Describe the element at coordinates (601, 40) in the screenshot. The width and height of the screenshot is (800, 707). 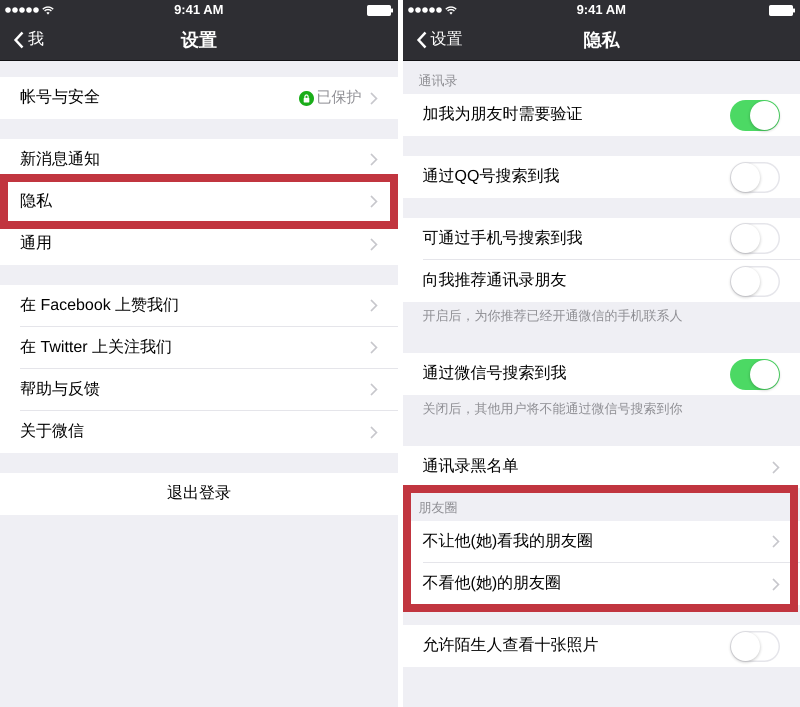
I see `nav-title: 隐私` at that location.